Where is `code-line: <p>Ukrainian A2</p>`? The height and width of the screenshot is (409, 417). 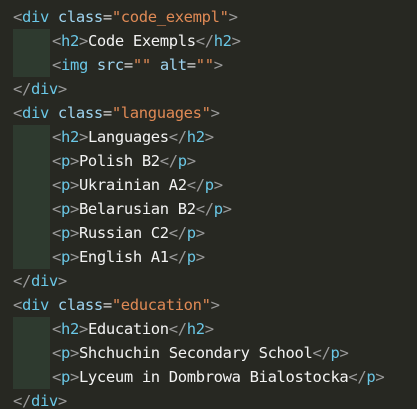
code-line: <p>Ukrainian A2</p> is located at coordinates (208, 185).